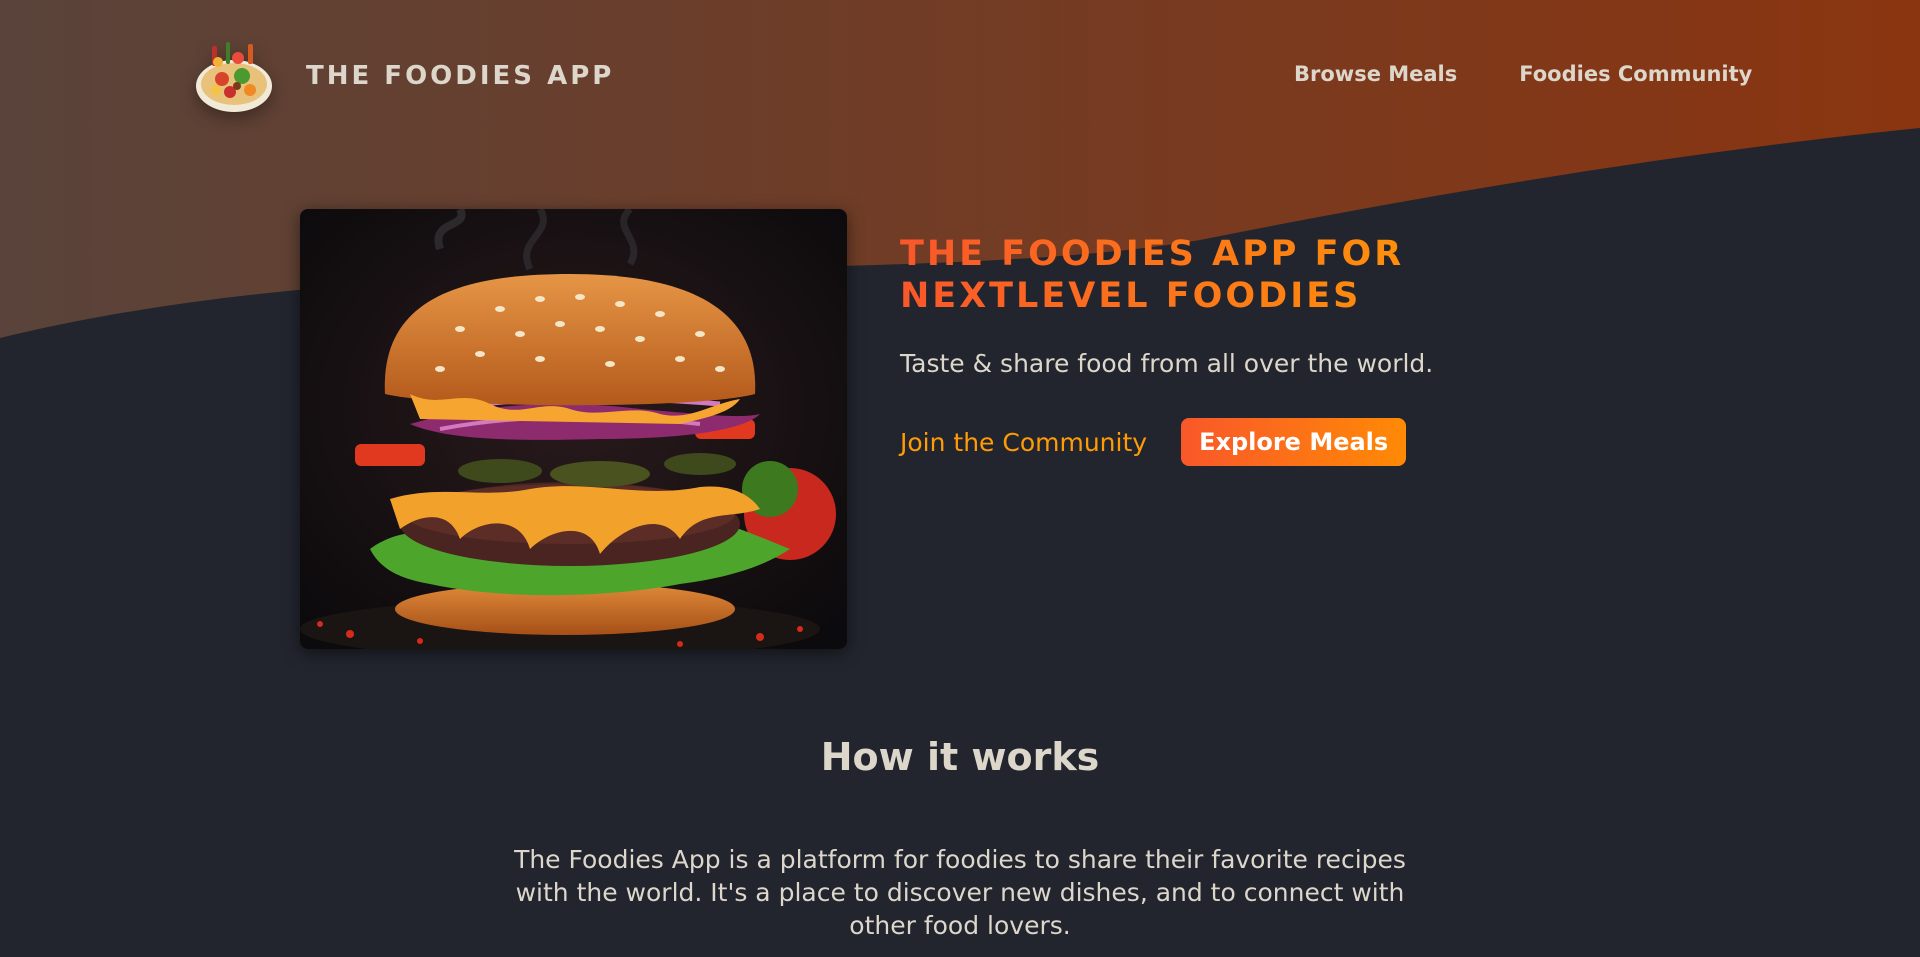 The width and height of the screenshot is (1920, 957). What do you see at coordinates (234, 77) in the screenshot?
I see `plate-of-food-icon` at bounding box center [234, 77].